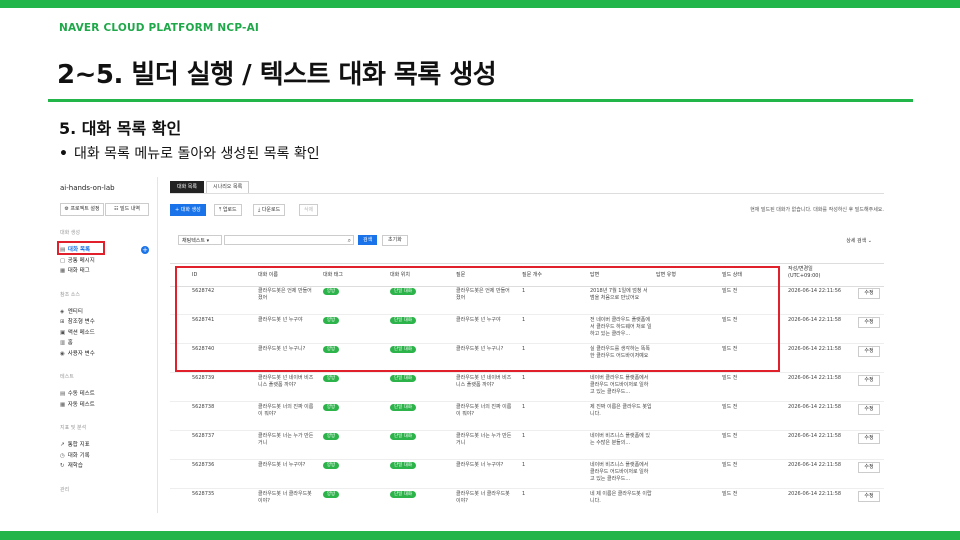 This screenshot has height=540, width=960. What do you see at coordinates (621, 497) in the screenshot?
I see `cell-answer: 네 제 이름은 클라우드봇 이랍니다.` at bounding box center [621, 497].